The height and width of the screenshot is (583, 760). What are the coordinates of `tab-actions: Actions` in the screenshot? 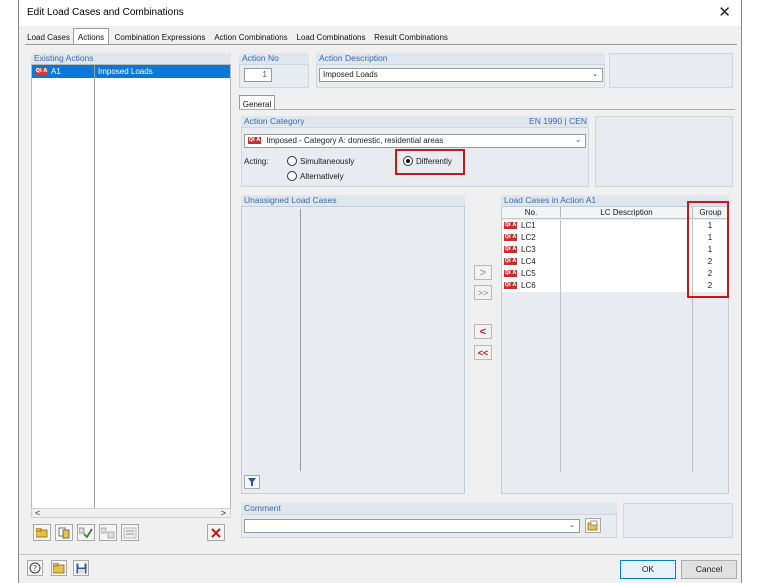 It's located at (91, 36).